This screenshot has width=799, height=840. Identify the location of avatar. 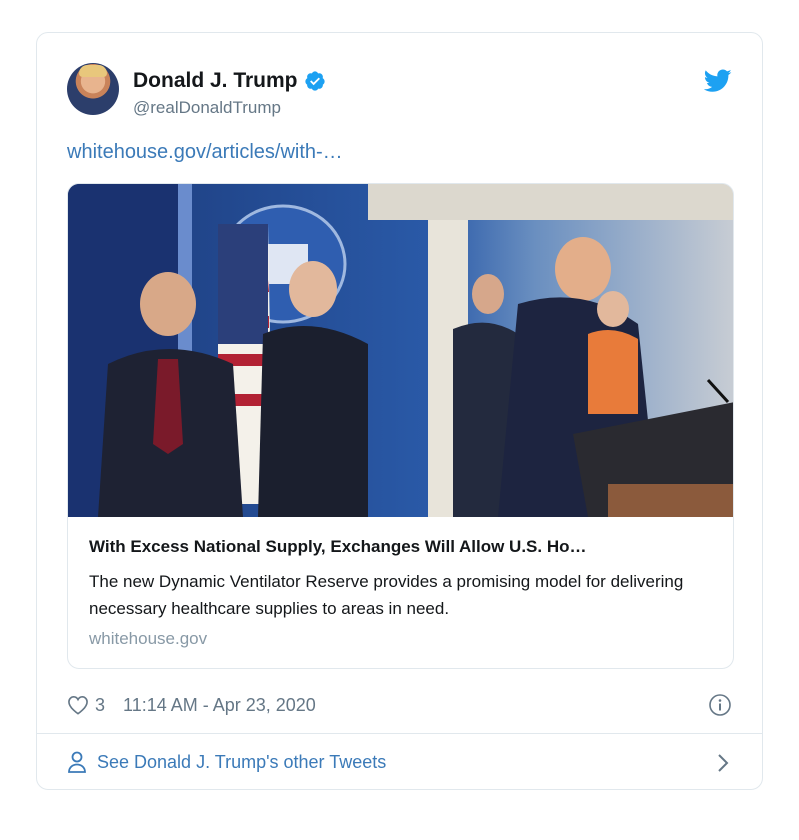
(93, 89).